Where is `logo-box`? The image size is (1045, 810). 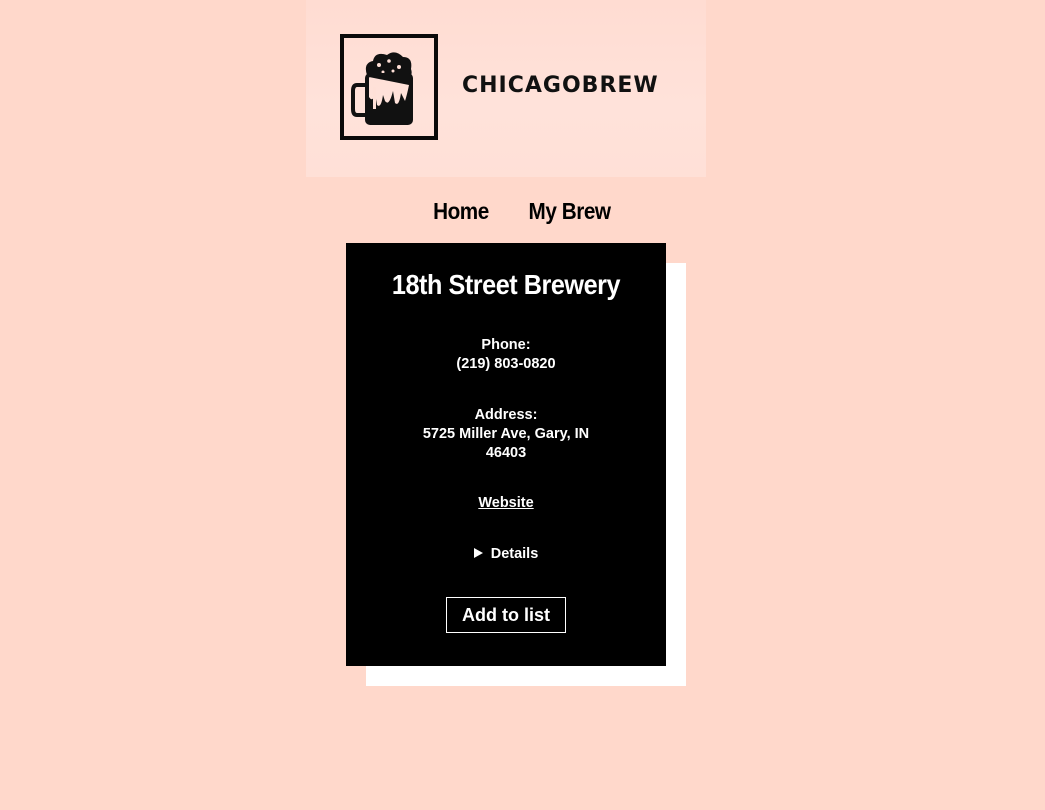 logo-box is located at coordinates (389, 87).